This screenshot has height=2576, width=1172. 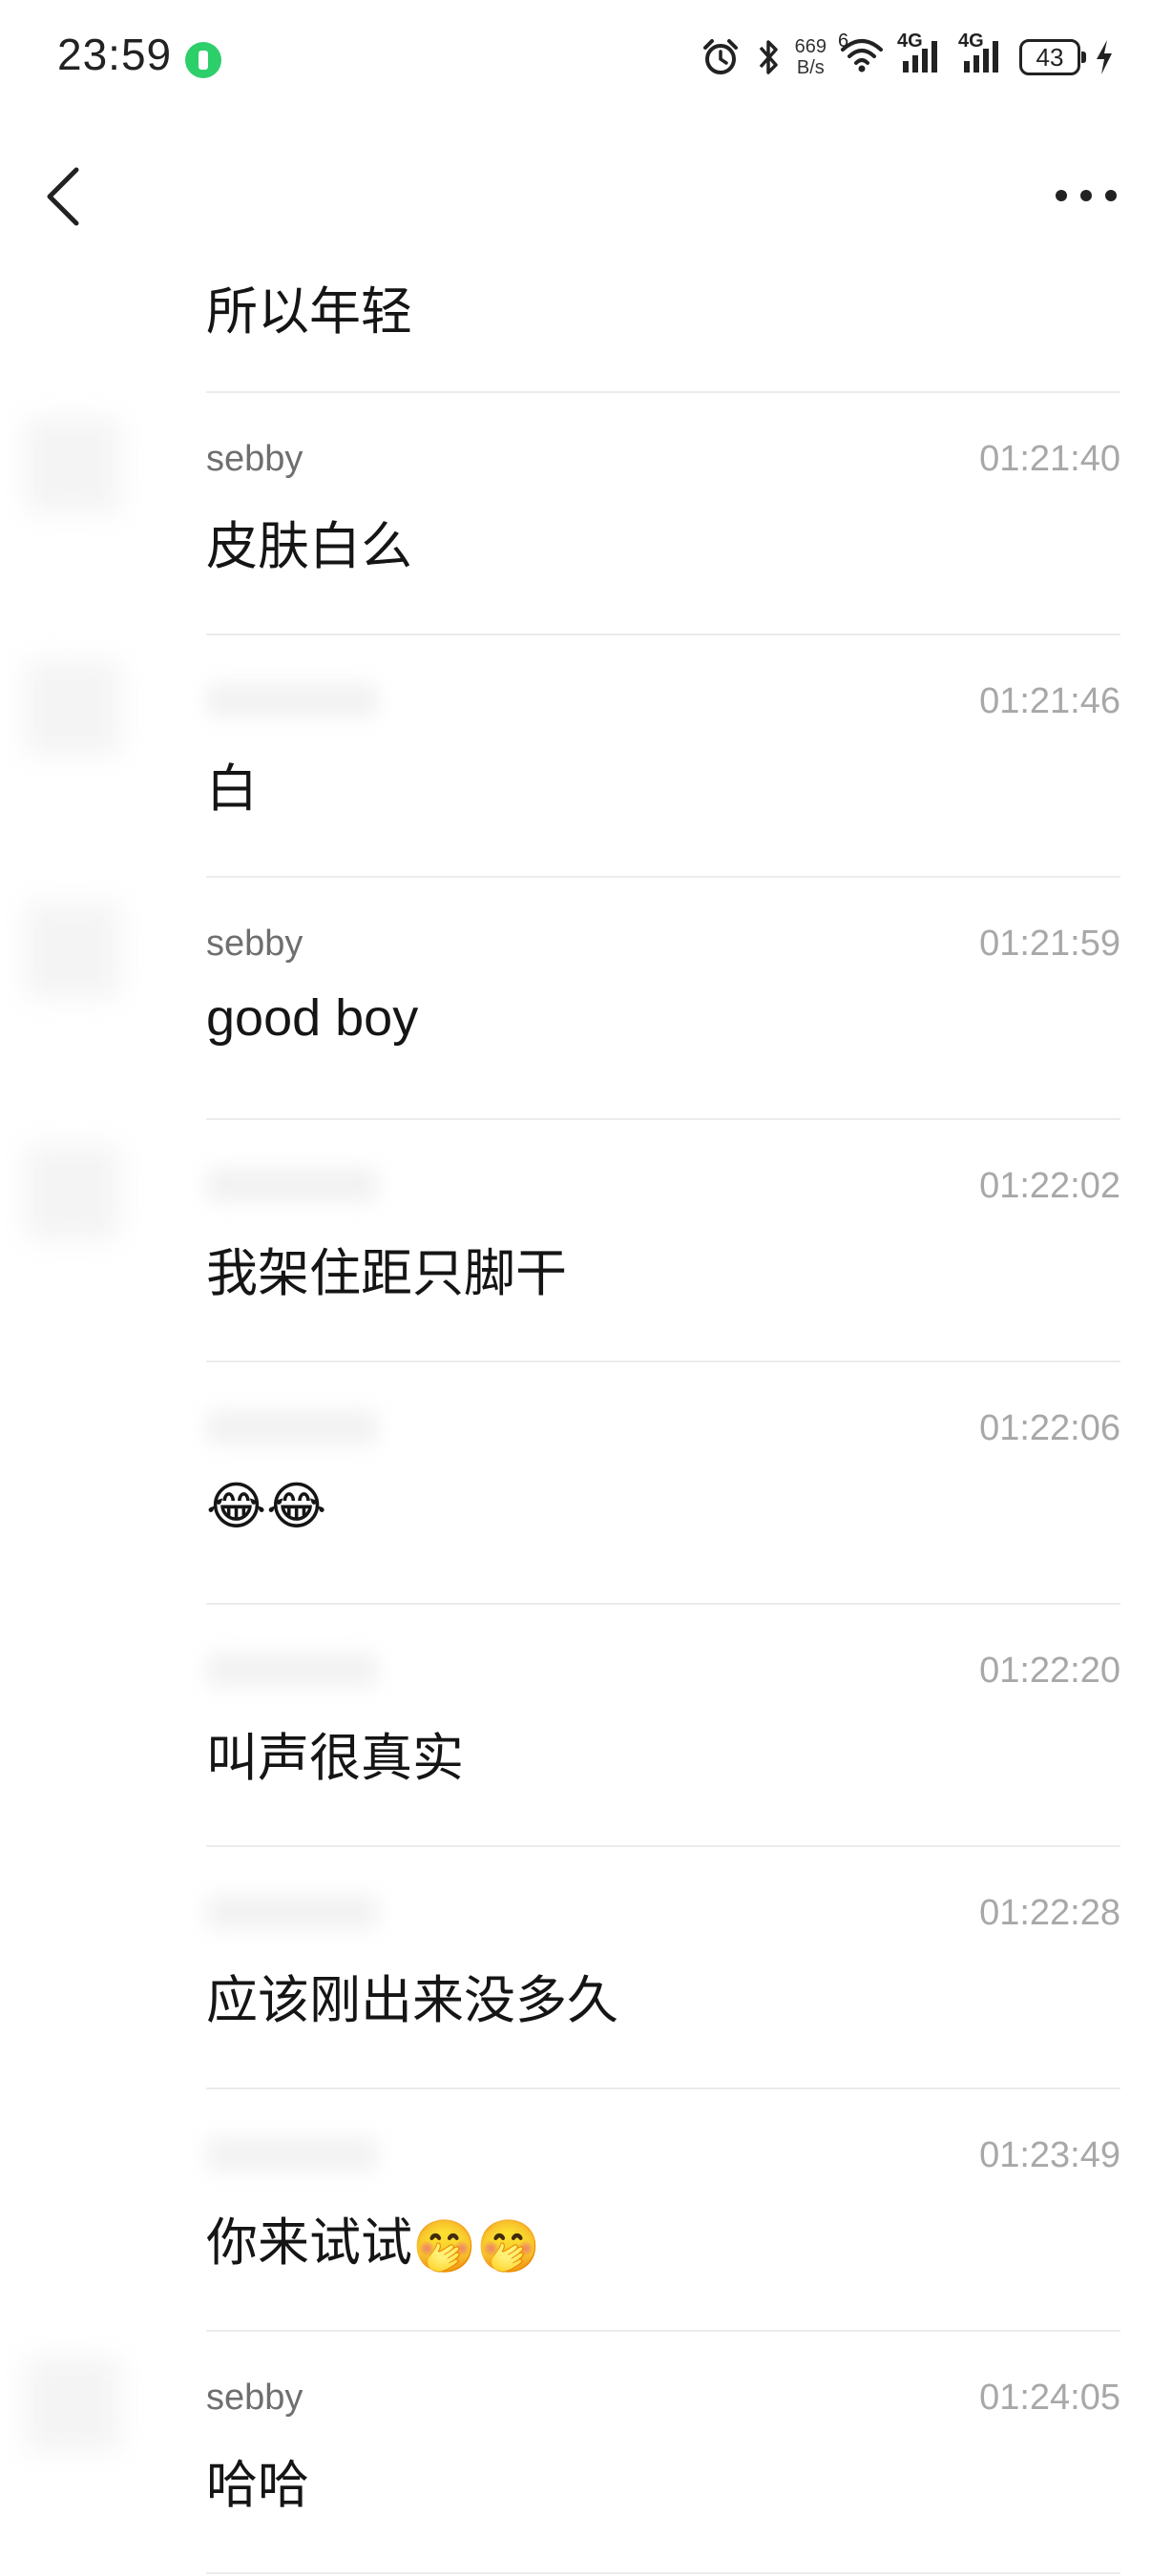 What do you see at coordinates (63, 196) in the screenshot?
I see `chevron-left-icon` at bounding box center [63, 196].